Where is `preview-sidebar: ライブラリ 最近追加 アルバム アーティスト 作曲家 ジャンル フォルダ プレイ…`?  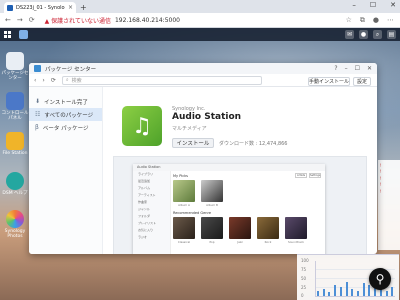 preview-sidebar: ライブラリ 最近追加 アルバム アーティスト 作曲家 ジャンル フォルダ プレイ… is located at coordinates (152, 212).